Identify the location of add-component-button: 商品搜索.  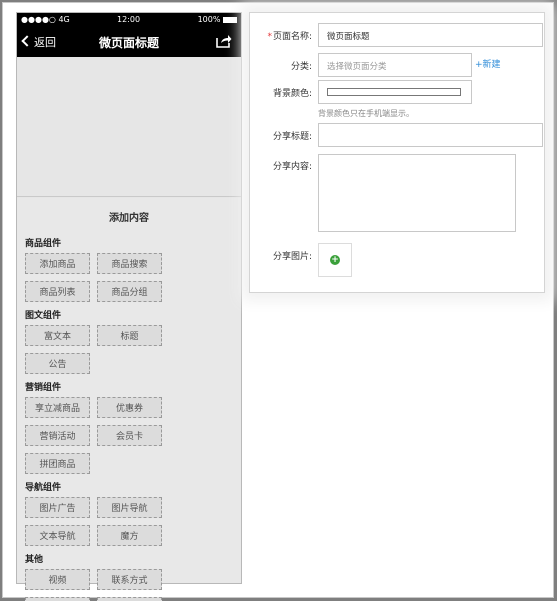
(129, 263).